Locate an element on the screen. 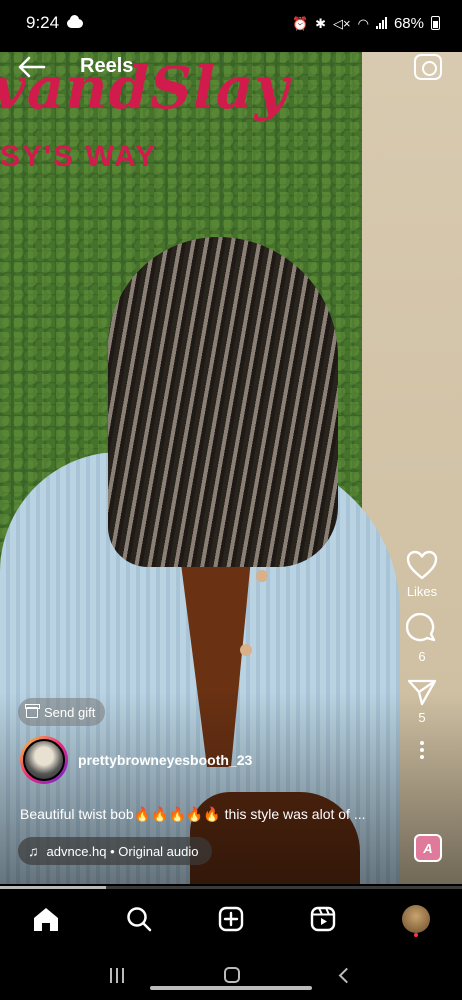  more-options-icon is located at coordinates (422, 750).